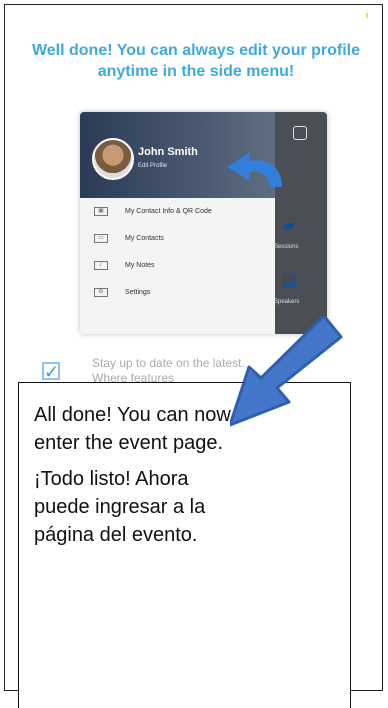 This screenshot has height=708, width=388. I want to click on sessions-tile-label: Sessions, so click(286, 247).